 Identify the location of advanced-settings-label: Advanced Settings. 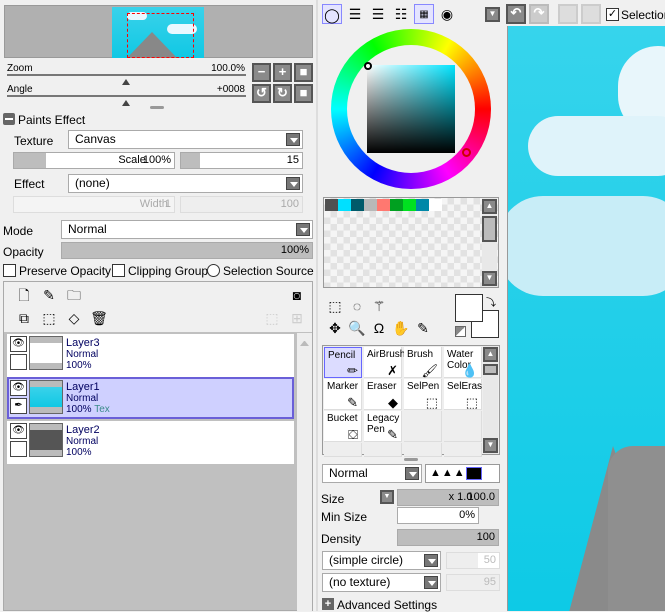
(387, 605).